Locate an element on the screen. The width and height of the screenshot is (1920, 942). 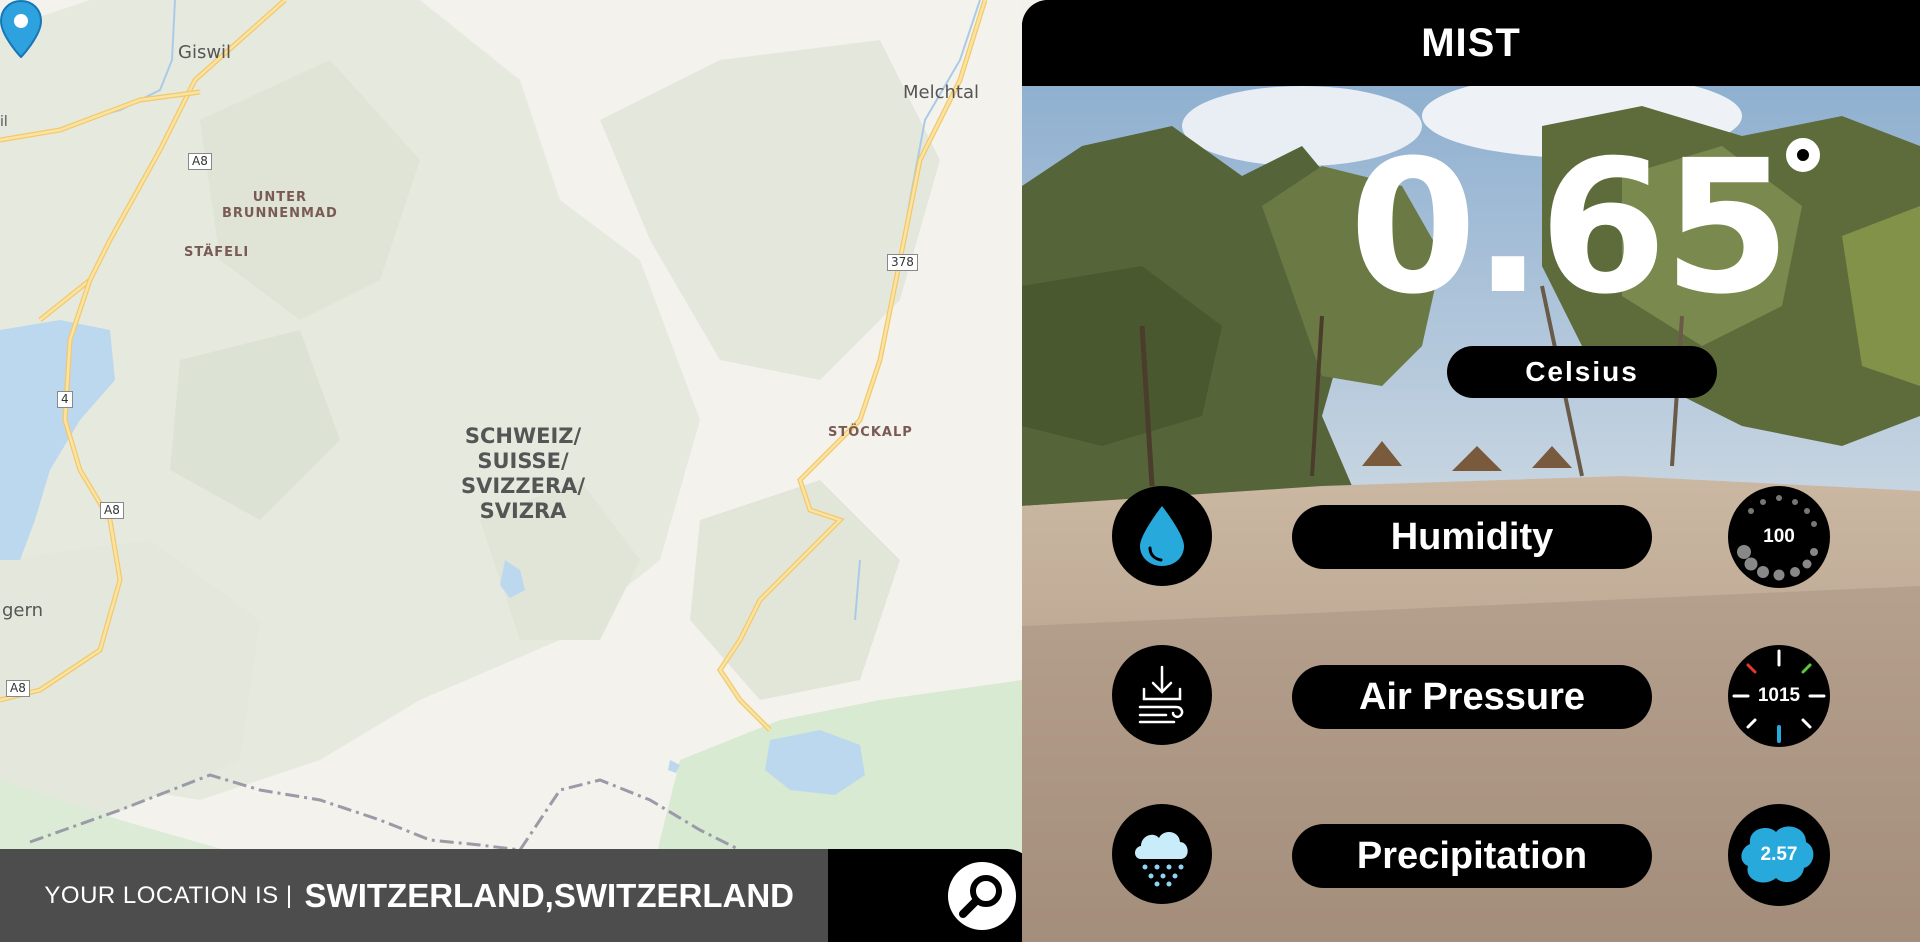
precipitation-gauge: 2.57 is located at coordinates (1779, 855).